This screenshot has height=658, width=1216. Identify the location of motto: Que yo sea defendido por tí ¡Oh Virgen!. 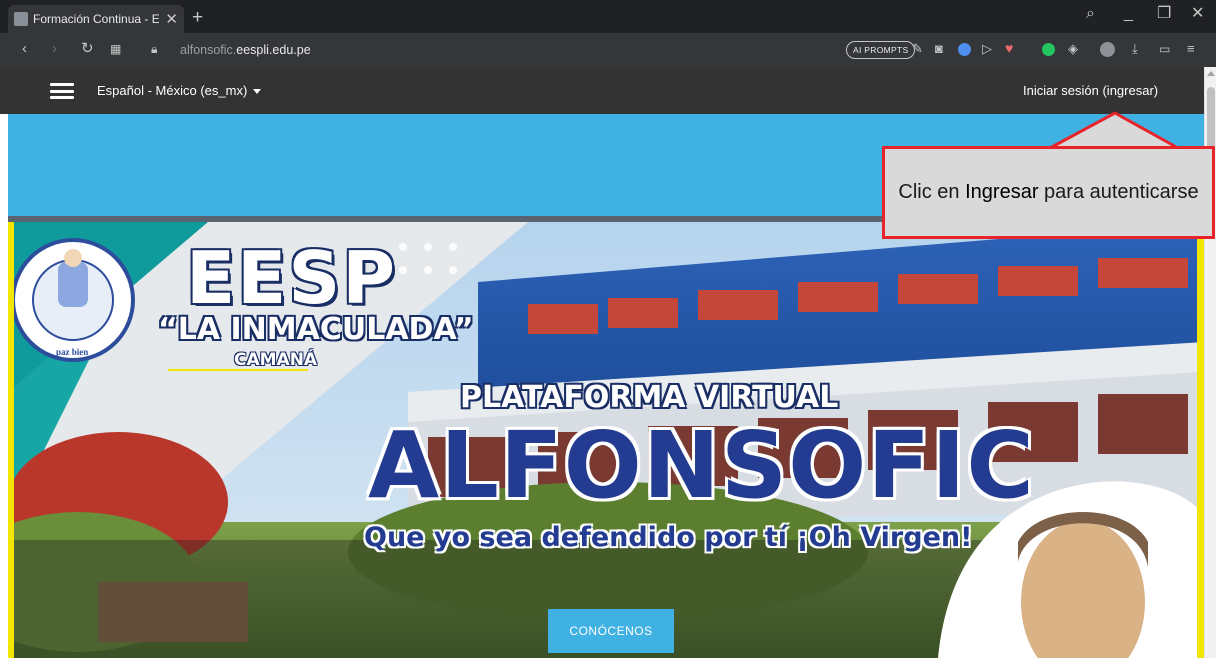
(668, 537).